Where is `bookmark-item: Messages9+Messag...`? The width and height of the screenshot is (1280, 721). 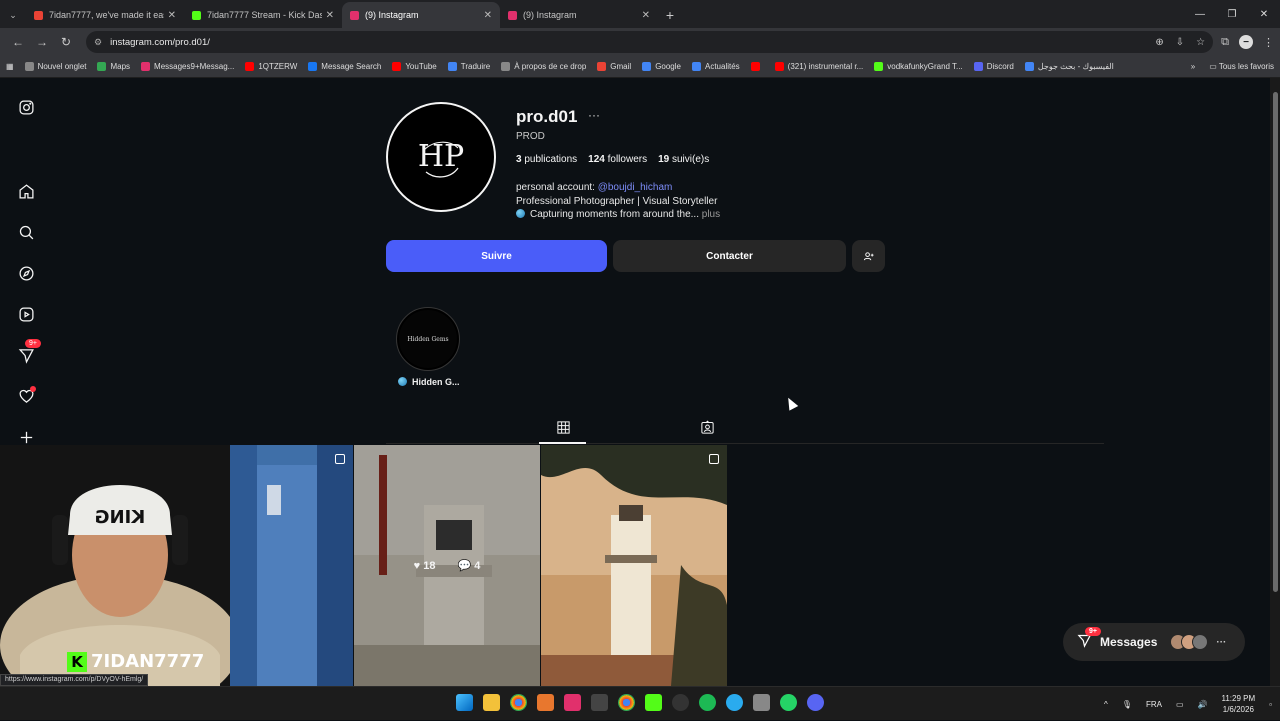
bookmark-item: Messages9+Messag... is located at coordinates (187, 66).